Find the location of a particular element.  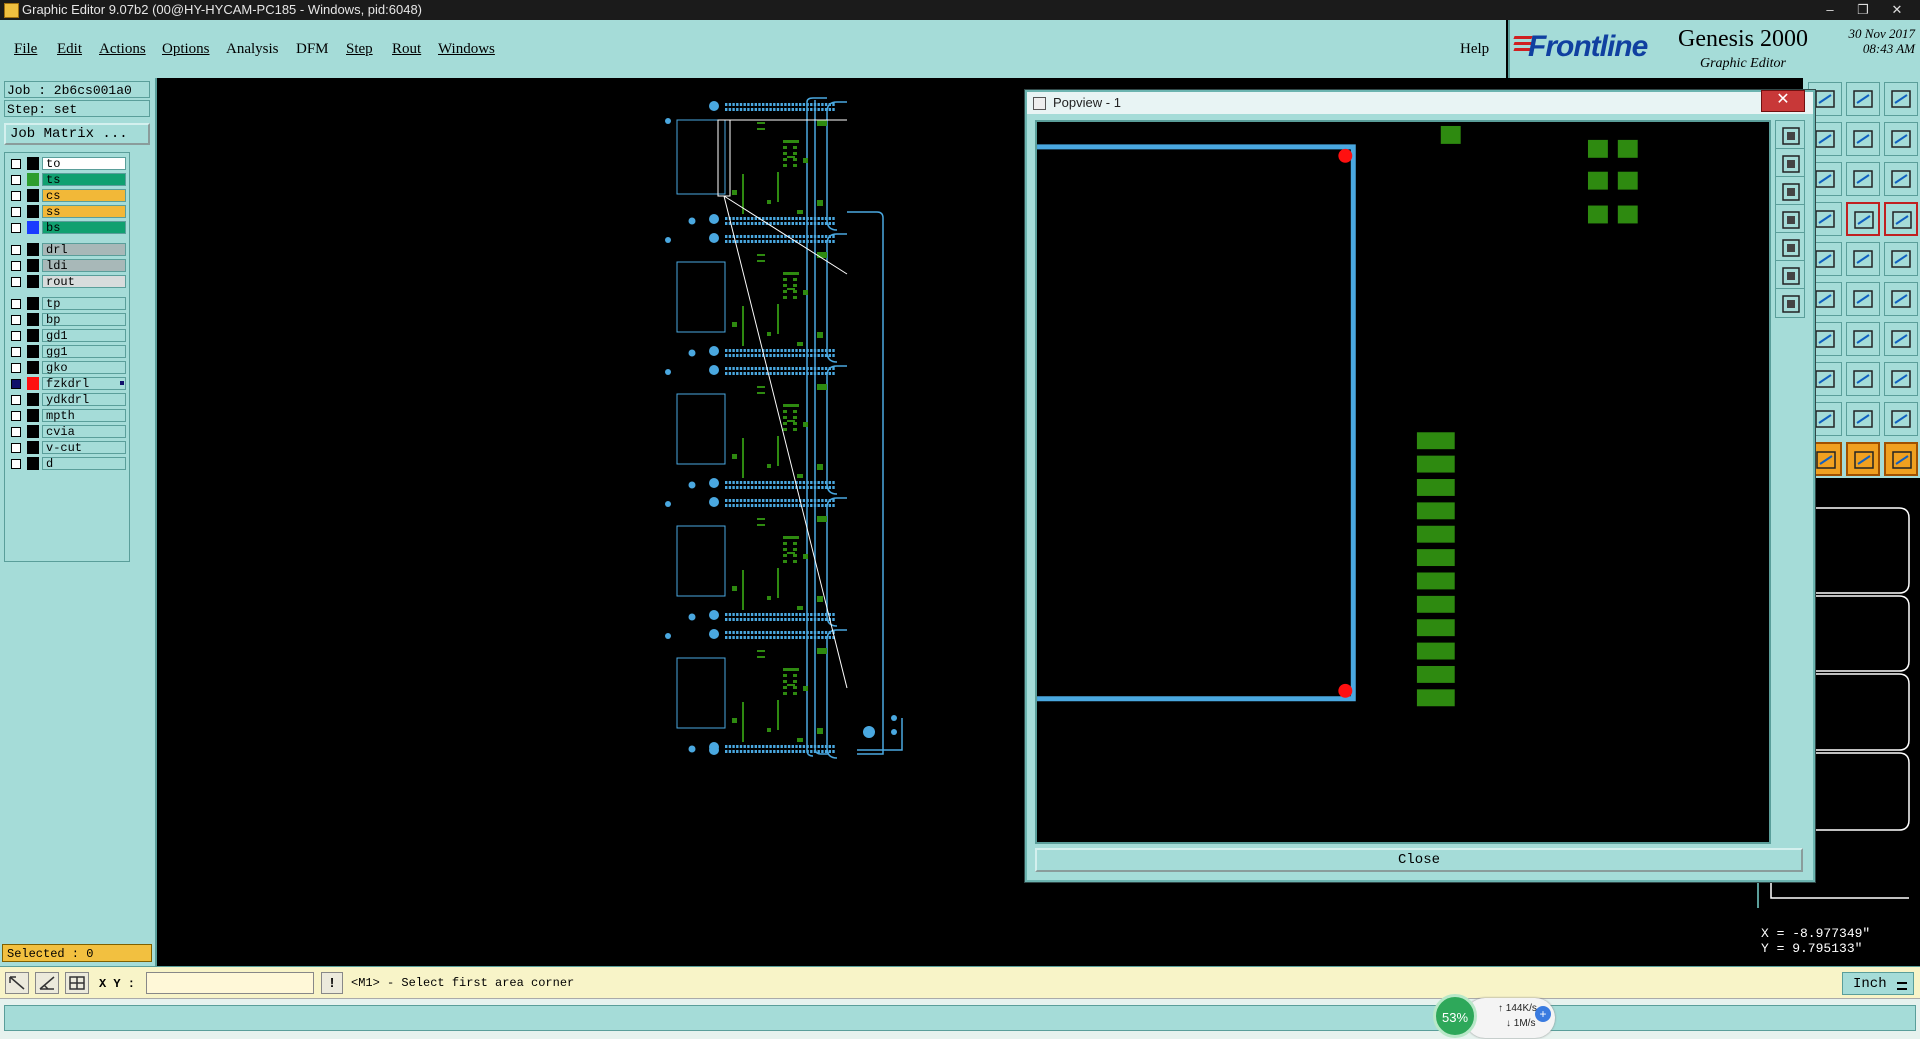

resize-tool-button is located at coordinates (1863, 379).